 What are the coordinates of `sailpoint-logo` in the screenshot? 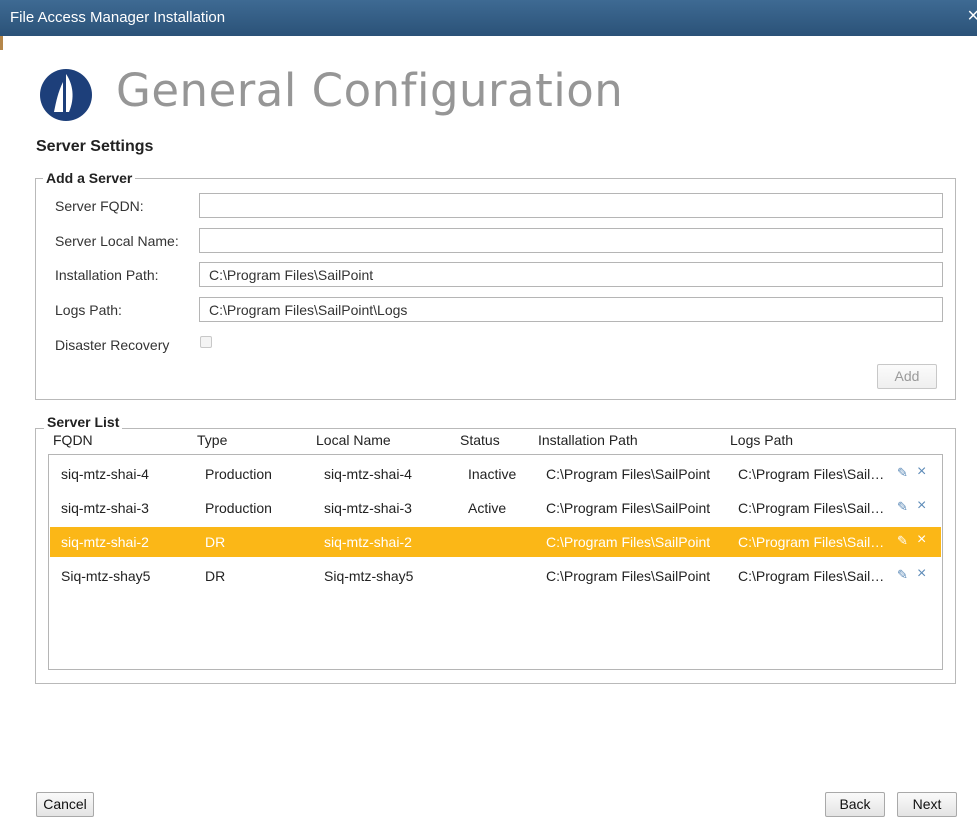 It's located at (66, 95).